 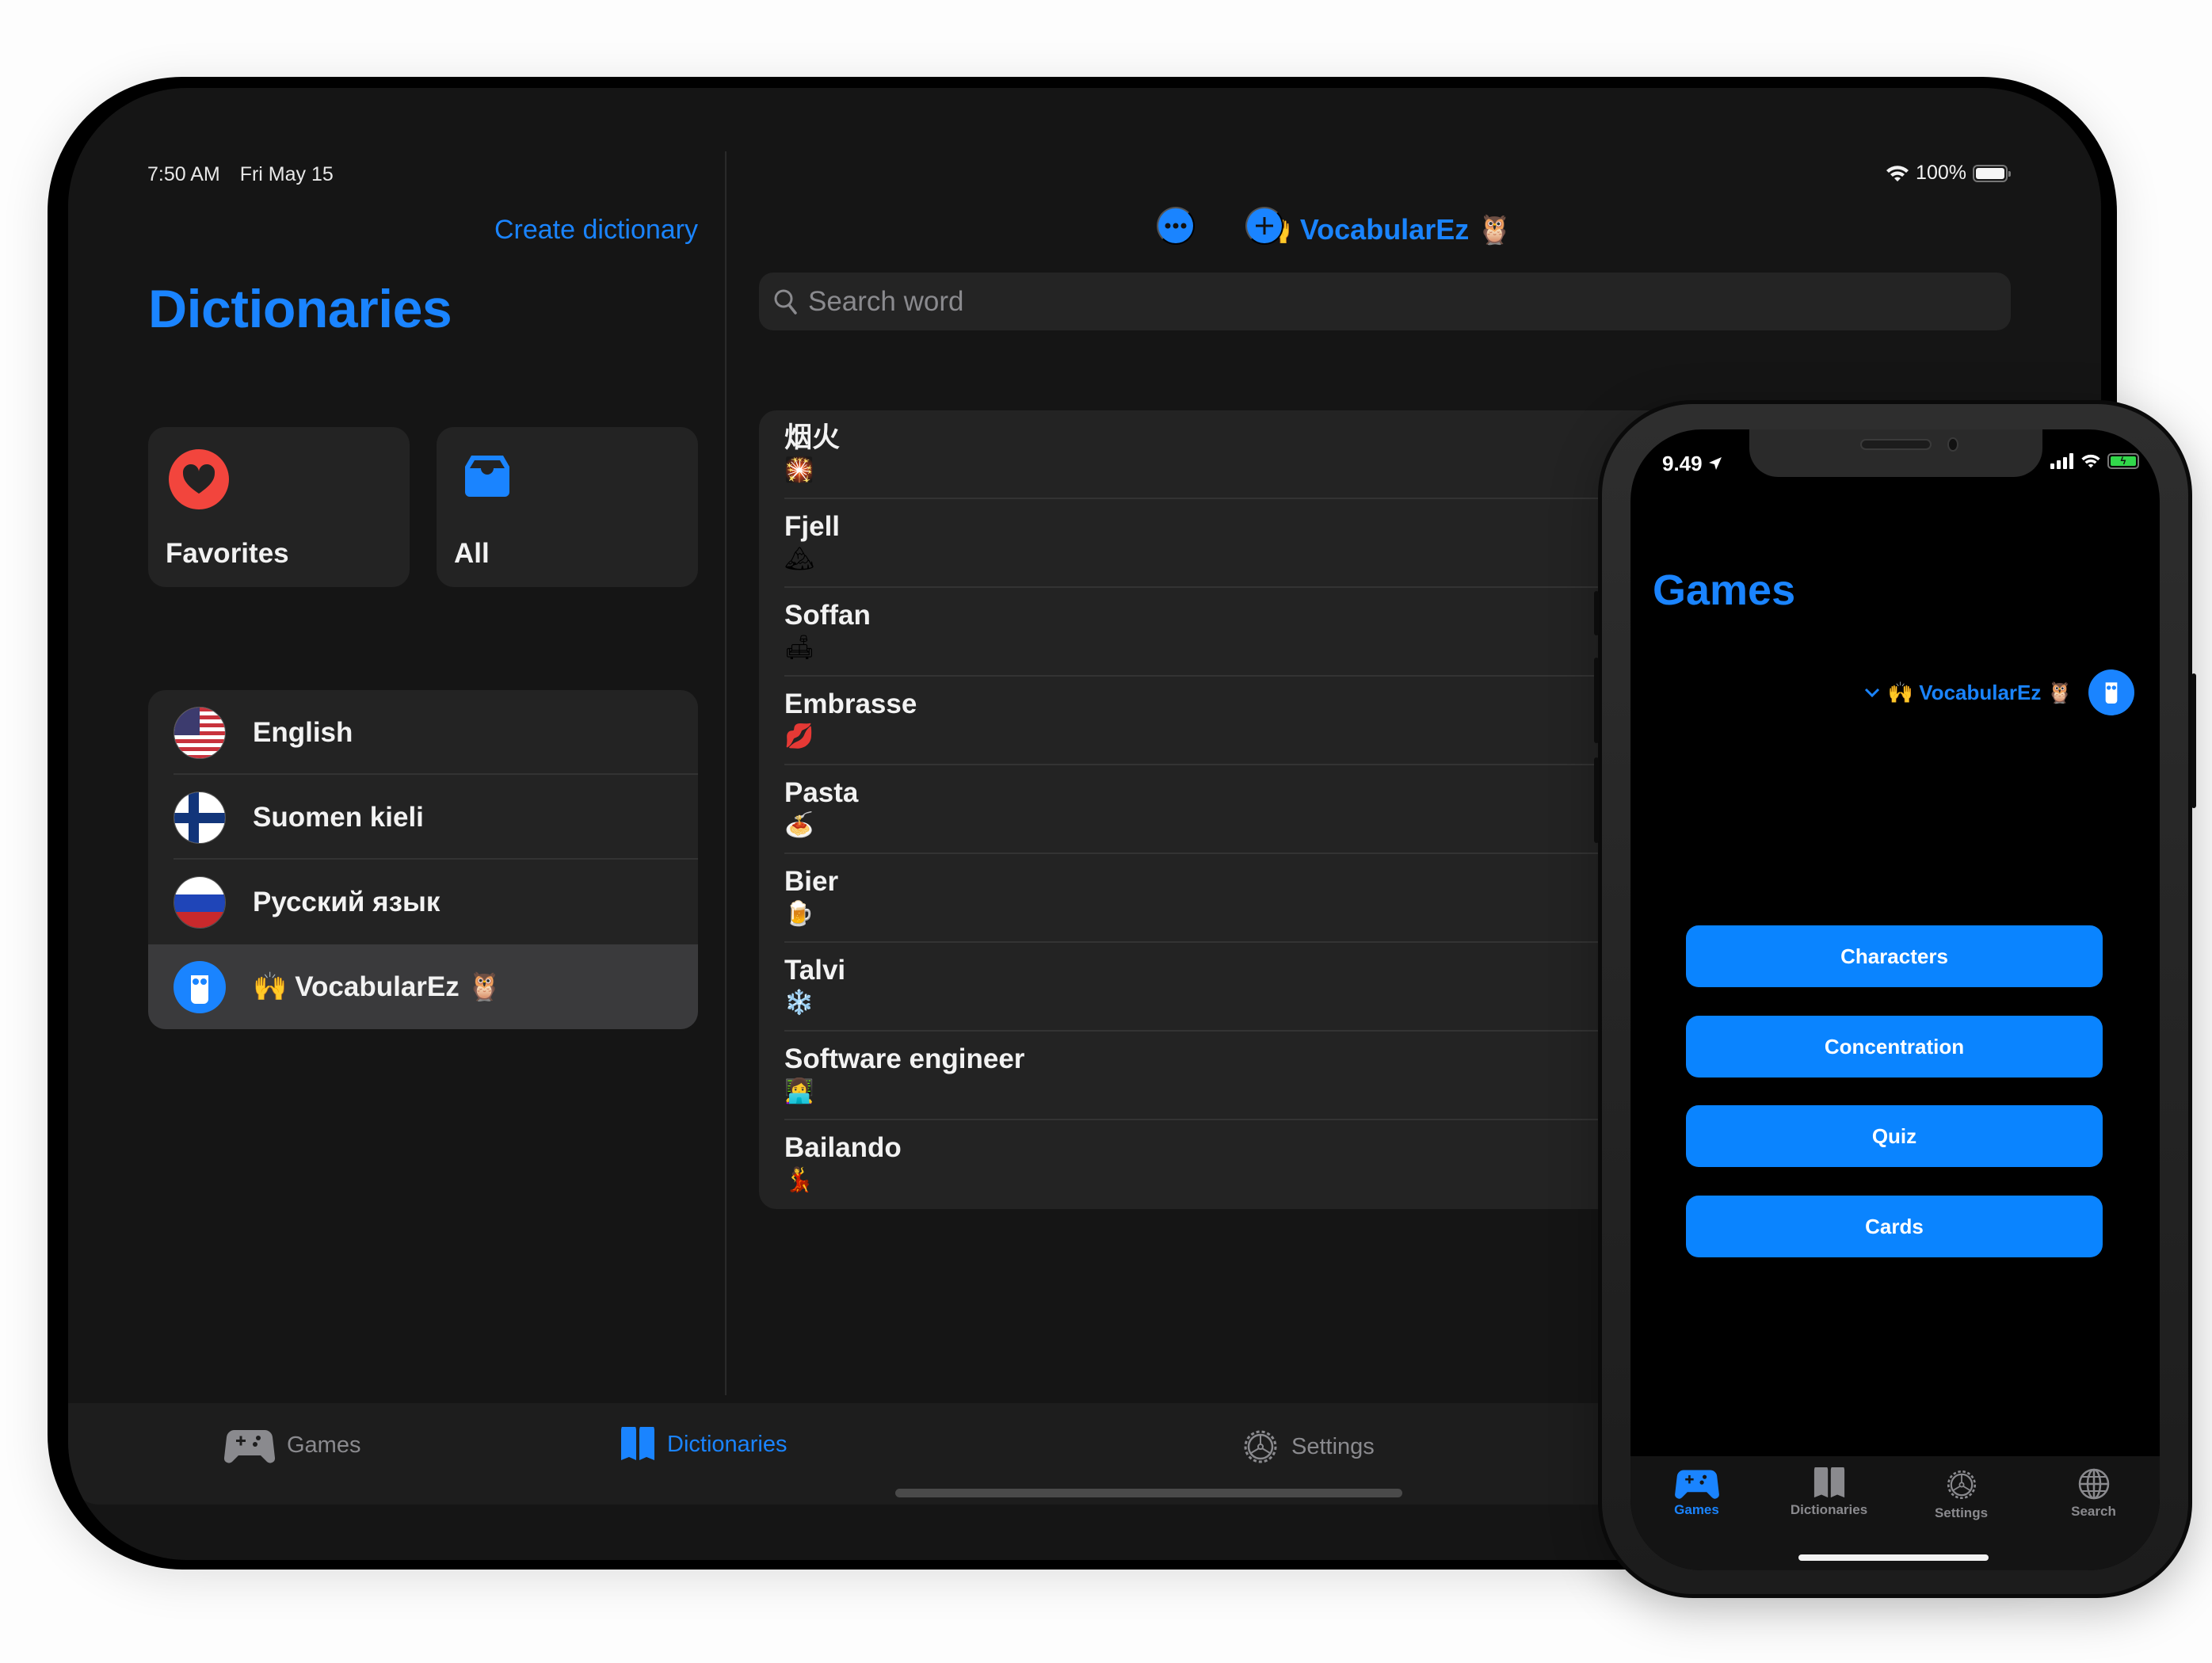 What do you see at coordinates (472, 553) in the screenshot?
I see `all-label: All` at bounding box center [472, 553].